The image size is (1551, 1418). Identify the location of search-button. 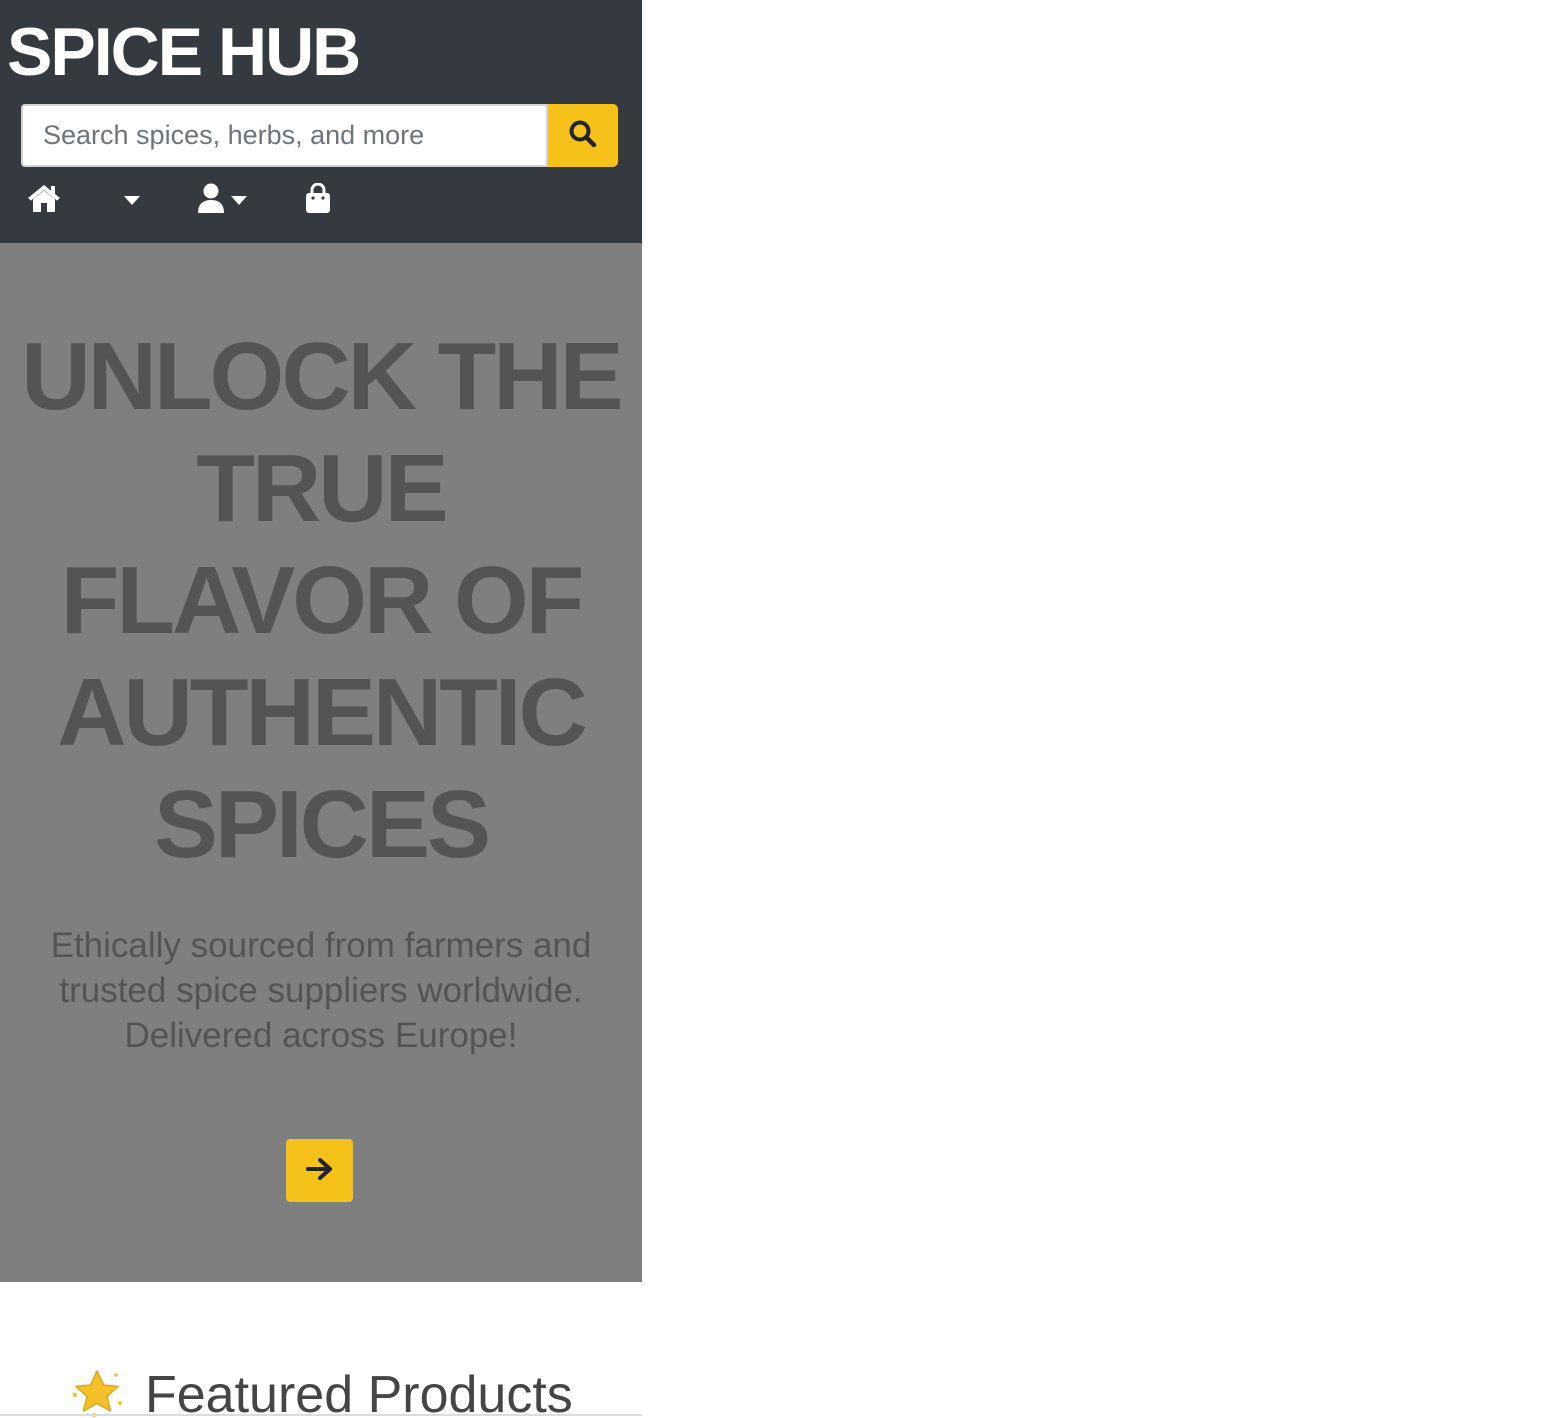
(583, 135).